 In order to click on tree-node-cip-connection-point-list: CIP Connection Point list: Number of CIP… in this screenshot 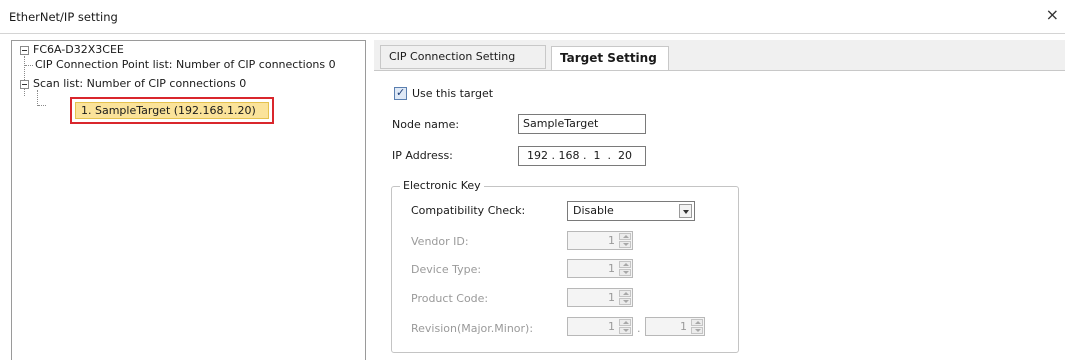, I will do `click(185, 65)`.